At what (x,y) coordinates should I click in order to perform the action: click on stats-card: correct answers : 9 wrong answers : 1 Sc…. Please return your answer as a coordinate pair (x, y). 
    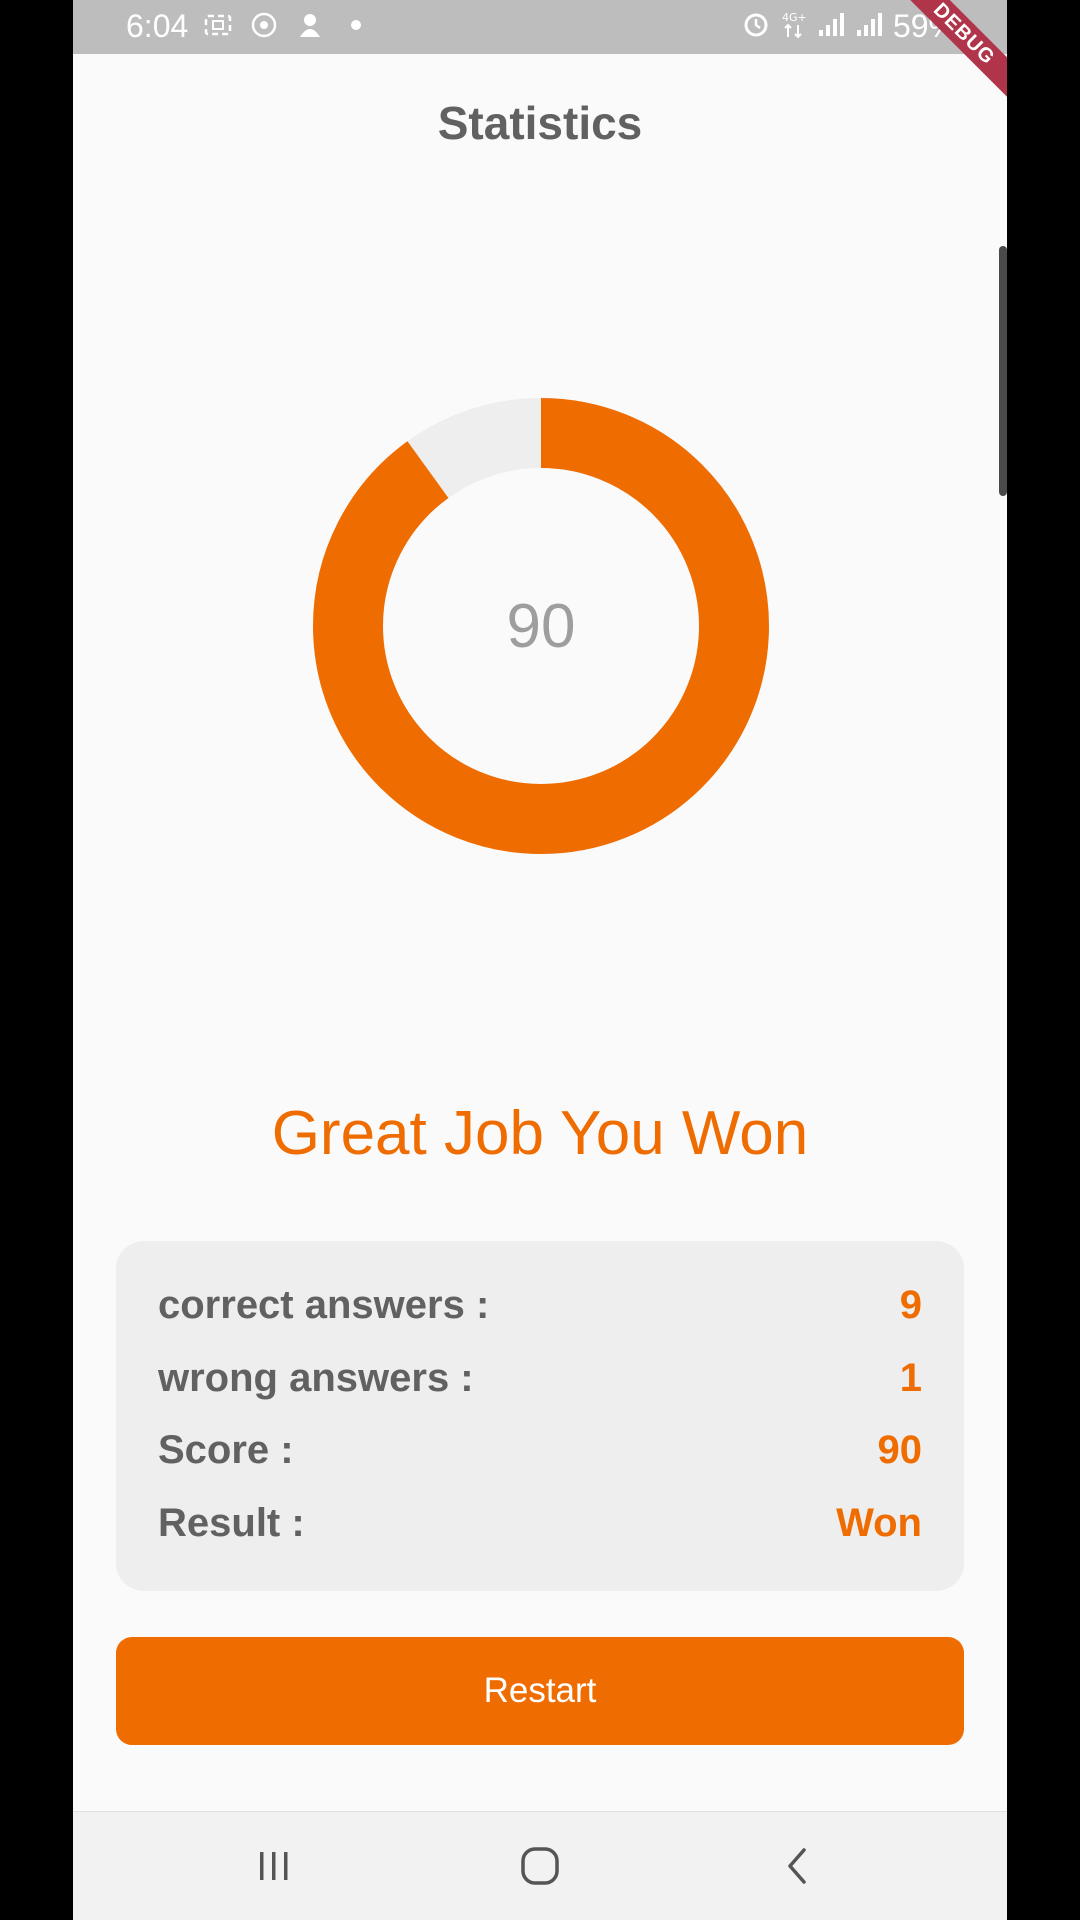
    Looking at the image, I should click on (540, 1416).